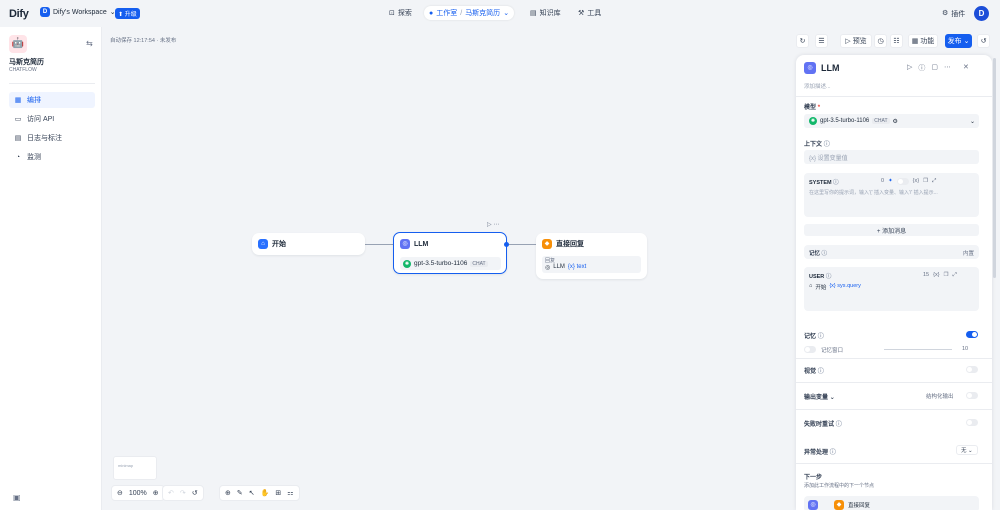  I want to click on upgrade-button: ⬆ 升级, so click(127, 13).